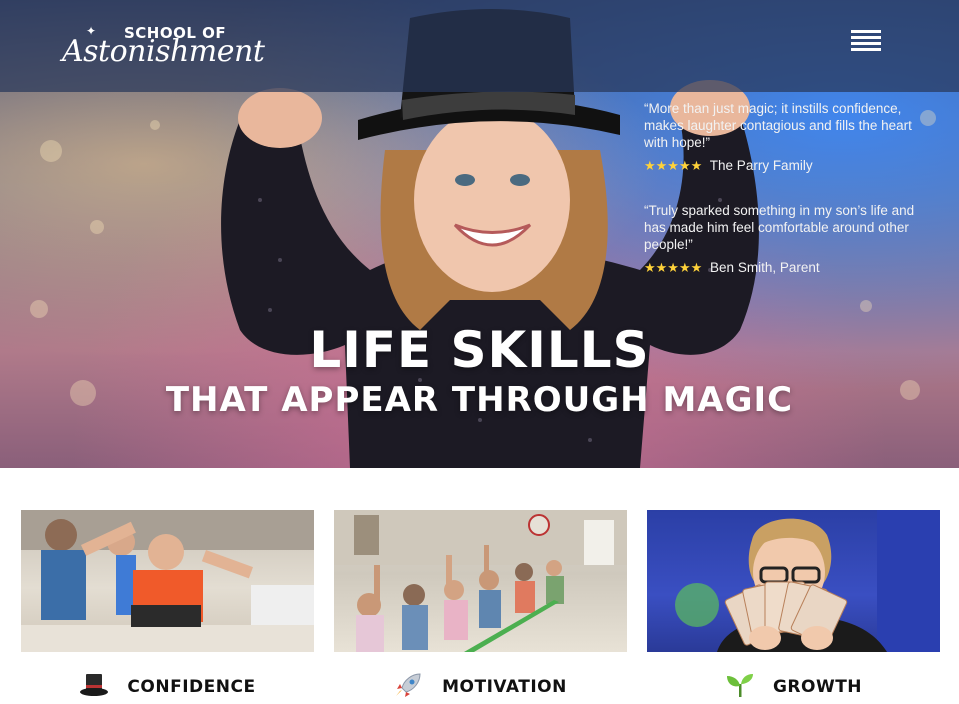  I want to click on boy-with-cards-photo, so click(793, 581).